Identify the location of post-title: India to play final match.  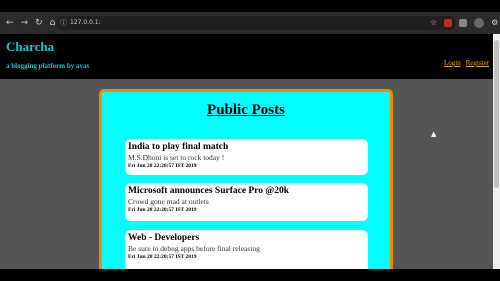
(246, 147).